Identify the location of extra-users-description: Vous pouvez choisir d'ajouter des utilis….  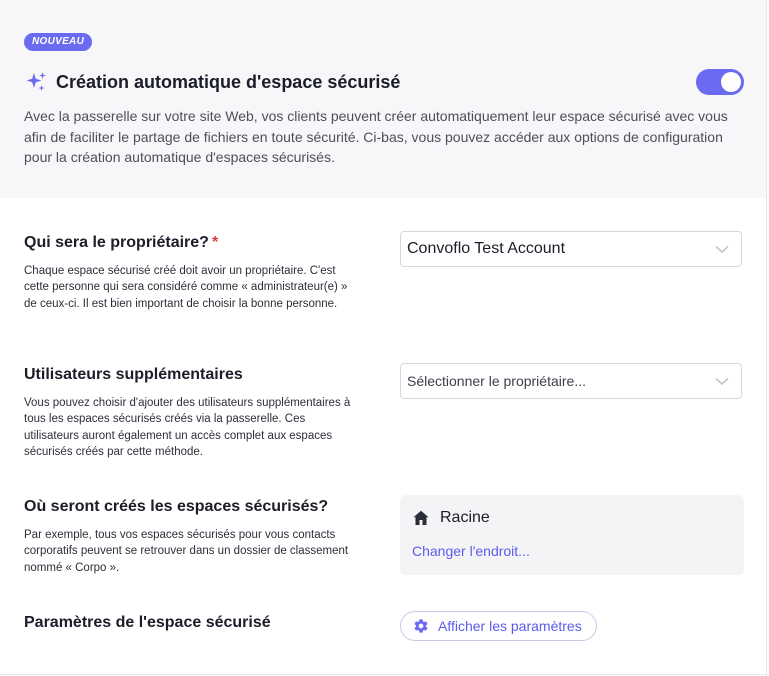
(187, 427).